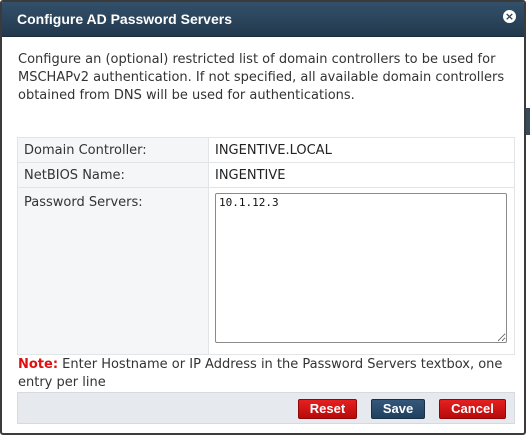 The width and height of the screenshot is (530, 439). What do you see at coordinates (361, 175) in the screenshot?
I see `netbios-name-value: INGENTIVE` at bounding box center [361, 175].